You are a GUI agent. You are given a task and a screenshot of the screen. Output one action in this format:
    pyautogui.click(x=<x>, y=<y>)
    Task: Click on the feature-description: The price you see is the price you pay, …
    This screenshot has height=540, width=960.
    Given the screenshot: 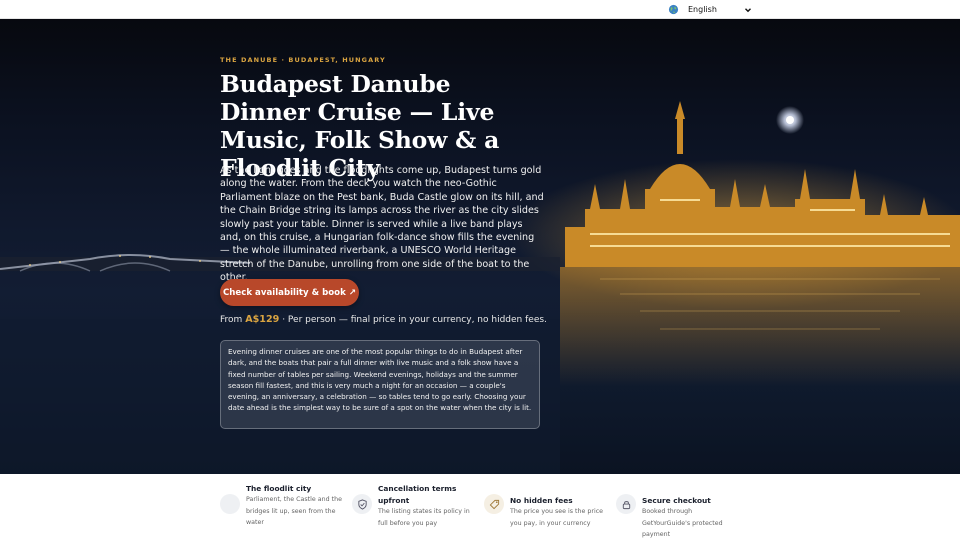 What is the action you would take?
    pyautogui.click(x=557, y=517)
    